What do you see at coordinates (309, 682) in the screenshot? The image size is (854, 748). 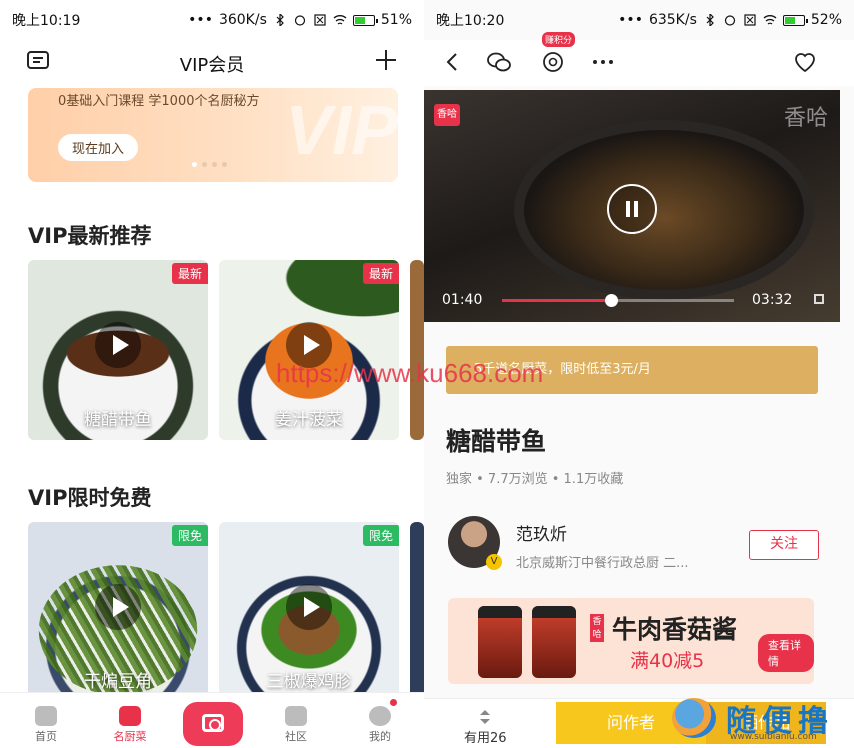 I see `recipe-name: 三椒爆鸡胗` at bounding box center [309, 682].